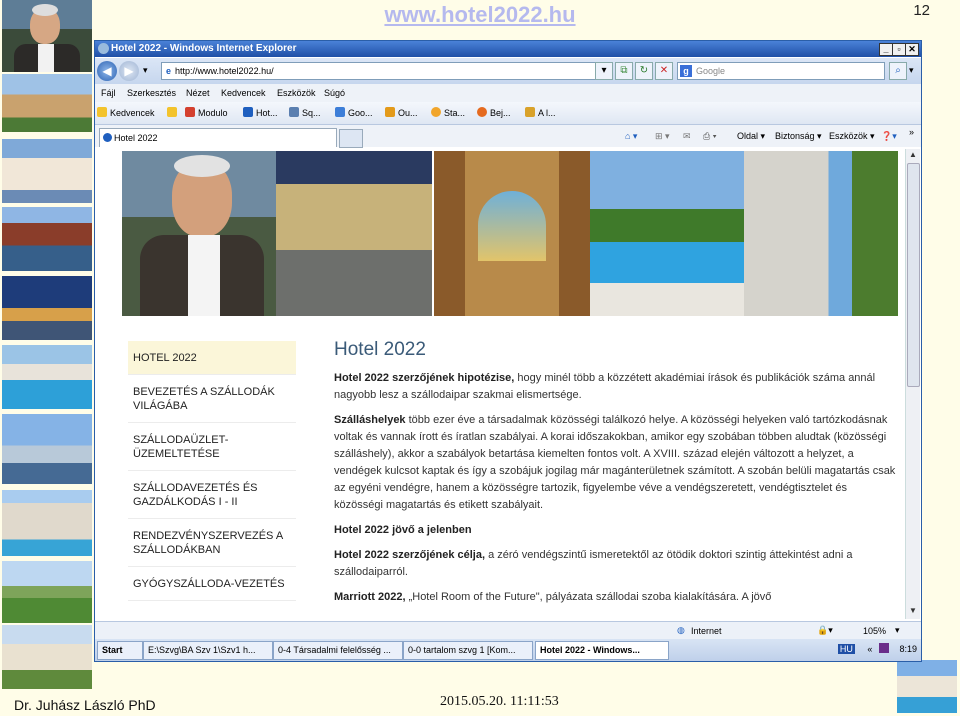  I want to click on mail-icon: ✉, so click(687, 136).